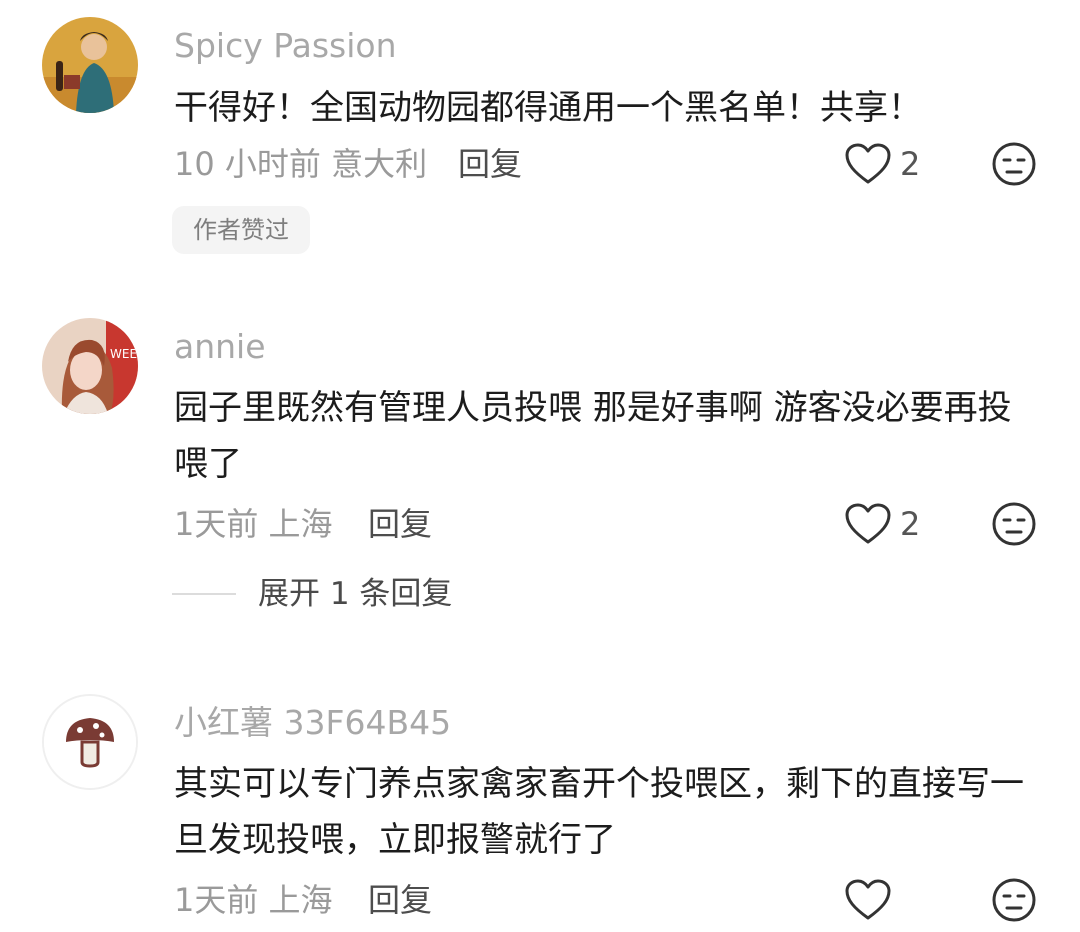 This screenshot has width=1080, height=932. I want to click on comment-text: 干得好！全国动物园都得通用一个黑名单！共享！, so click(548, 108).